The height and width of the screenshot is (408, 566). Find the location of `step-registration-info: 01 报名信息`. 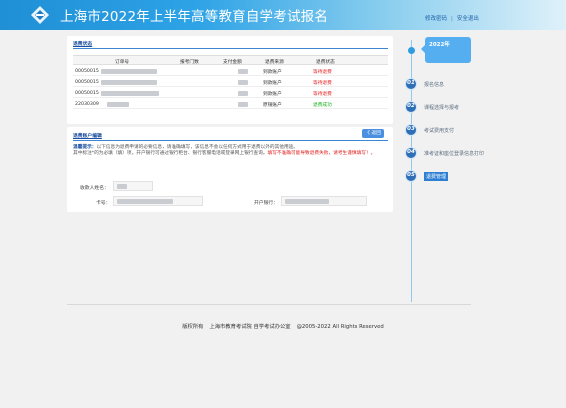

step-registration-info: 01 报名信息 is located at coordinates (455, 84).